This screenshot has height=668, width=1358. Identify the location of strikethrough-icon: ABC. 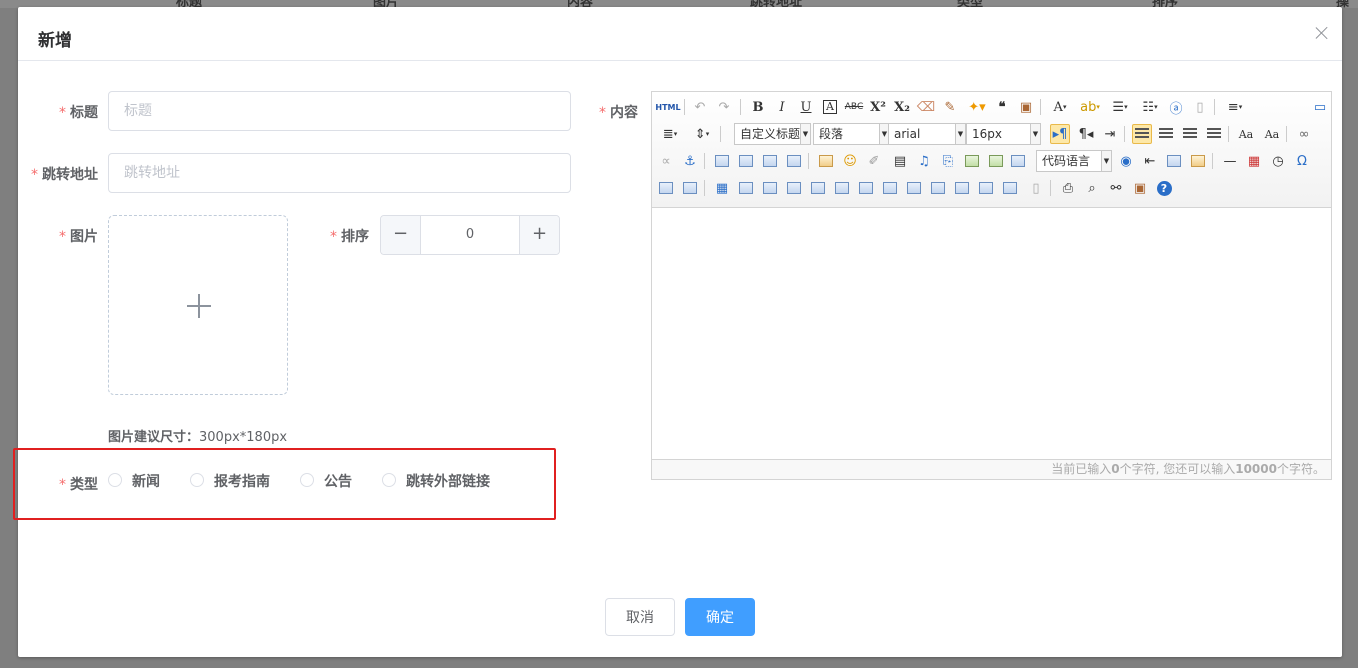
(854, 107).